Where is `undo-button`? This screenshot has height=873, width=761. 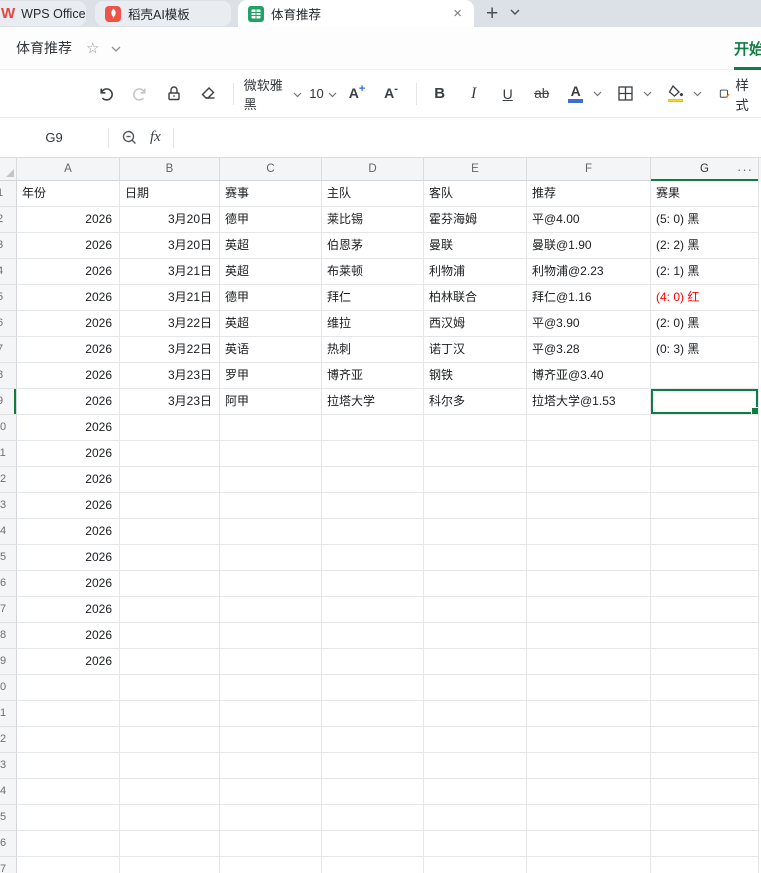
undo-button is located at coordinates (106, 94).